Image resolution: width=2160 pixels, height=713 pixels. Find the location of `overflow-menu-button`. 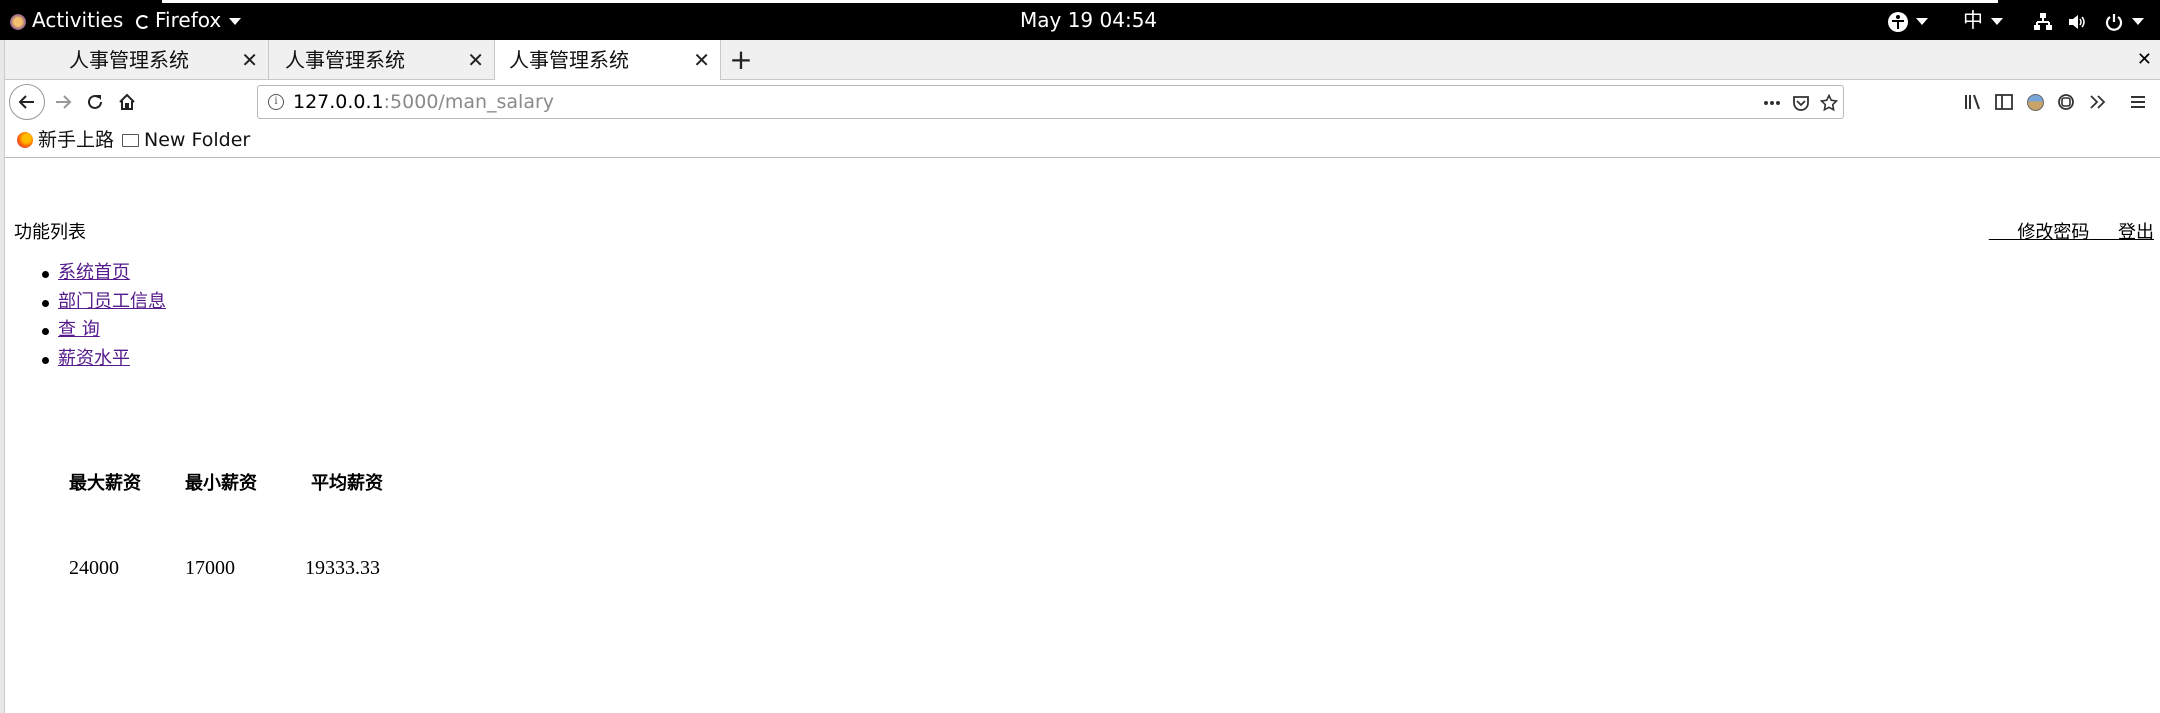

overflow-menu-button is located at coordinates (2097, 102).